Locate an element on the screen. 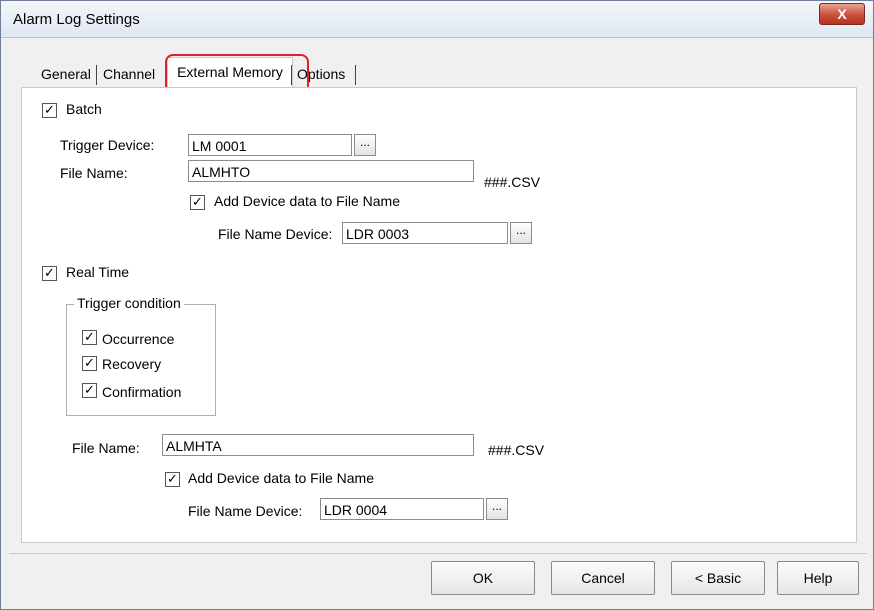 This screenshot has width=874, height=610. close-button: X is located at coordinates (842, 14).